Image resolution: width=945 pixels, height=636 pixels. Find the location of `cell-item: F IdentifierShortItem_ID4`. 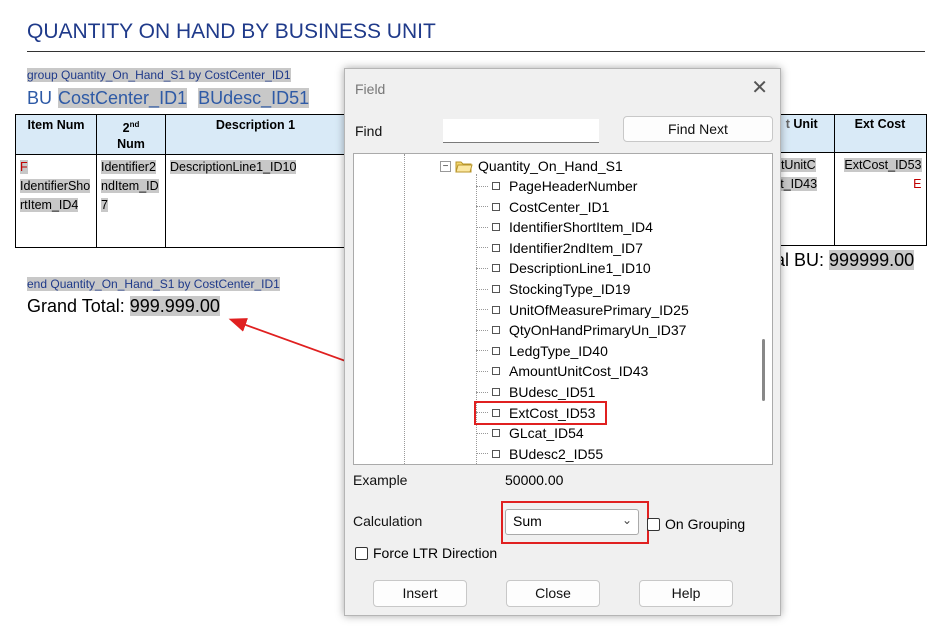

cell-item: F IdentifierShortItem_ID4 is located at coordinates (56, 201).